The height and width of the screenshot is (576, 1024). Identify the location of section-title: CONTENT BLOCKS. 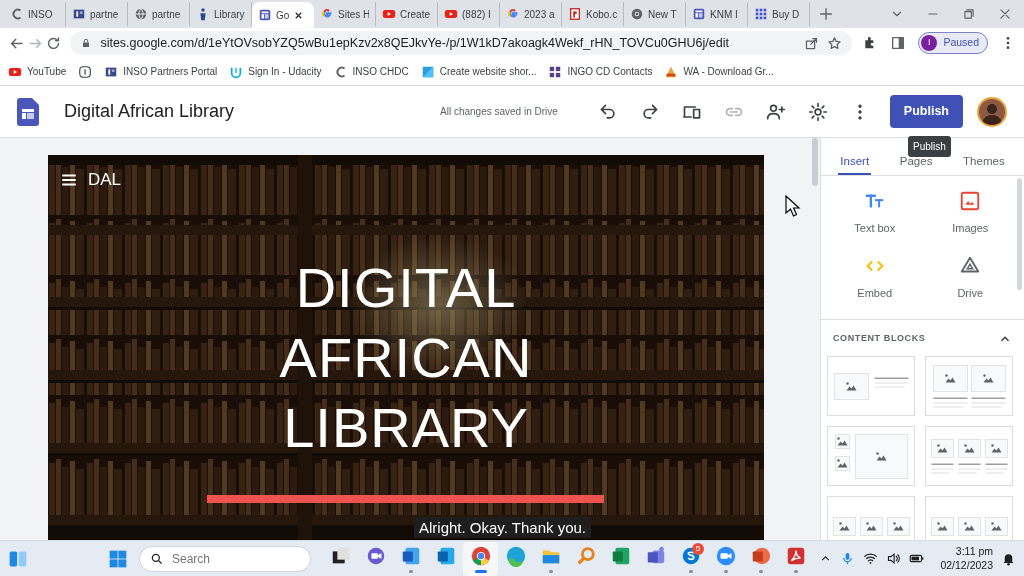
(879, 339).